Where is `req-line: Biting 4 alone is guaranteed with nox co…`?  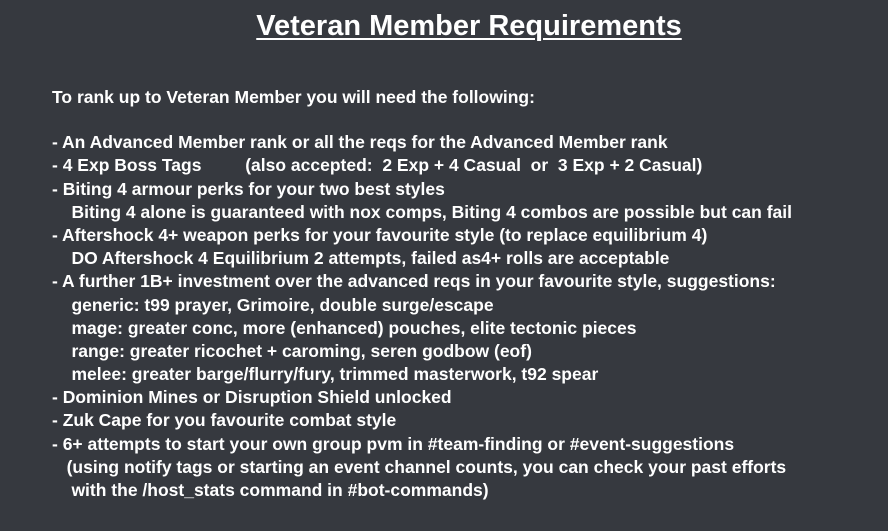
req-line: Biting 4 alone is guaranteed with nox co… is located at coordinates (422, 211).